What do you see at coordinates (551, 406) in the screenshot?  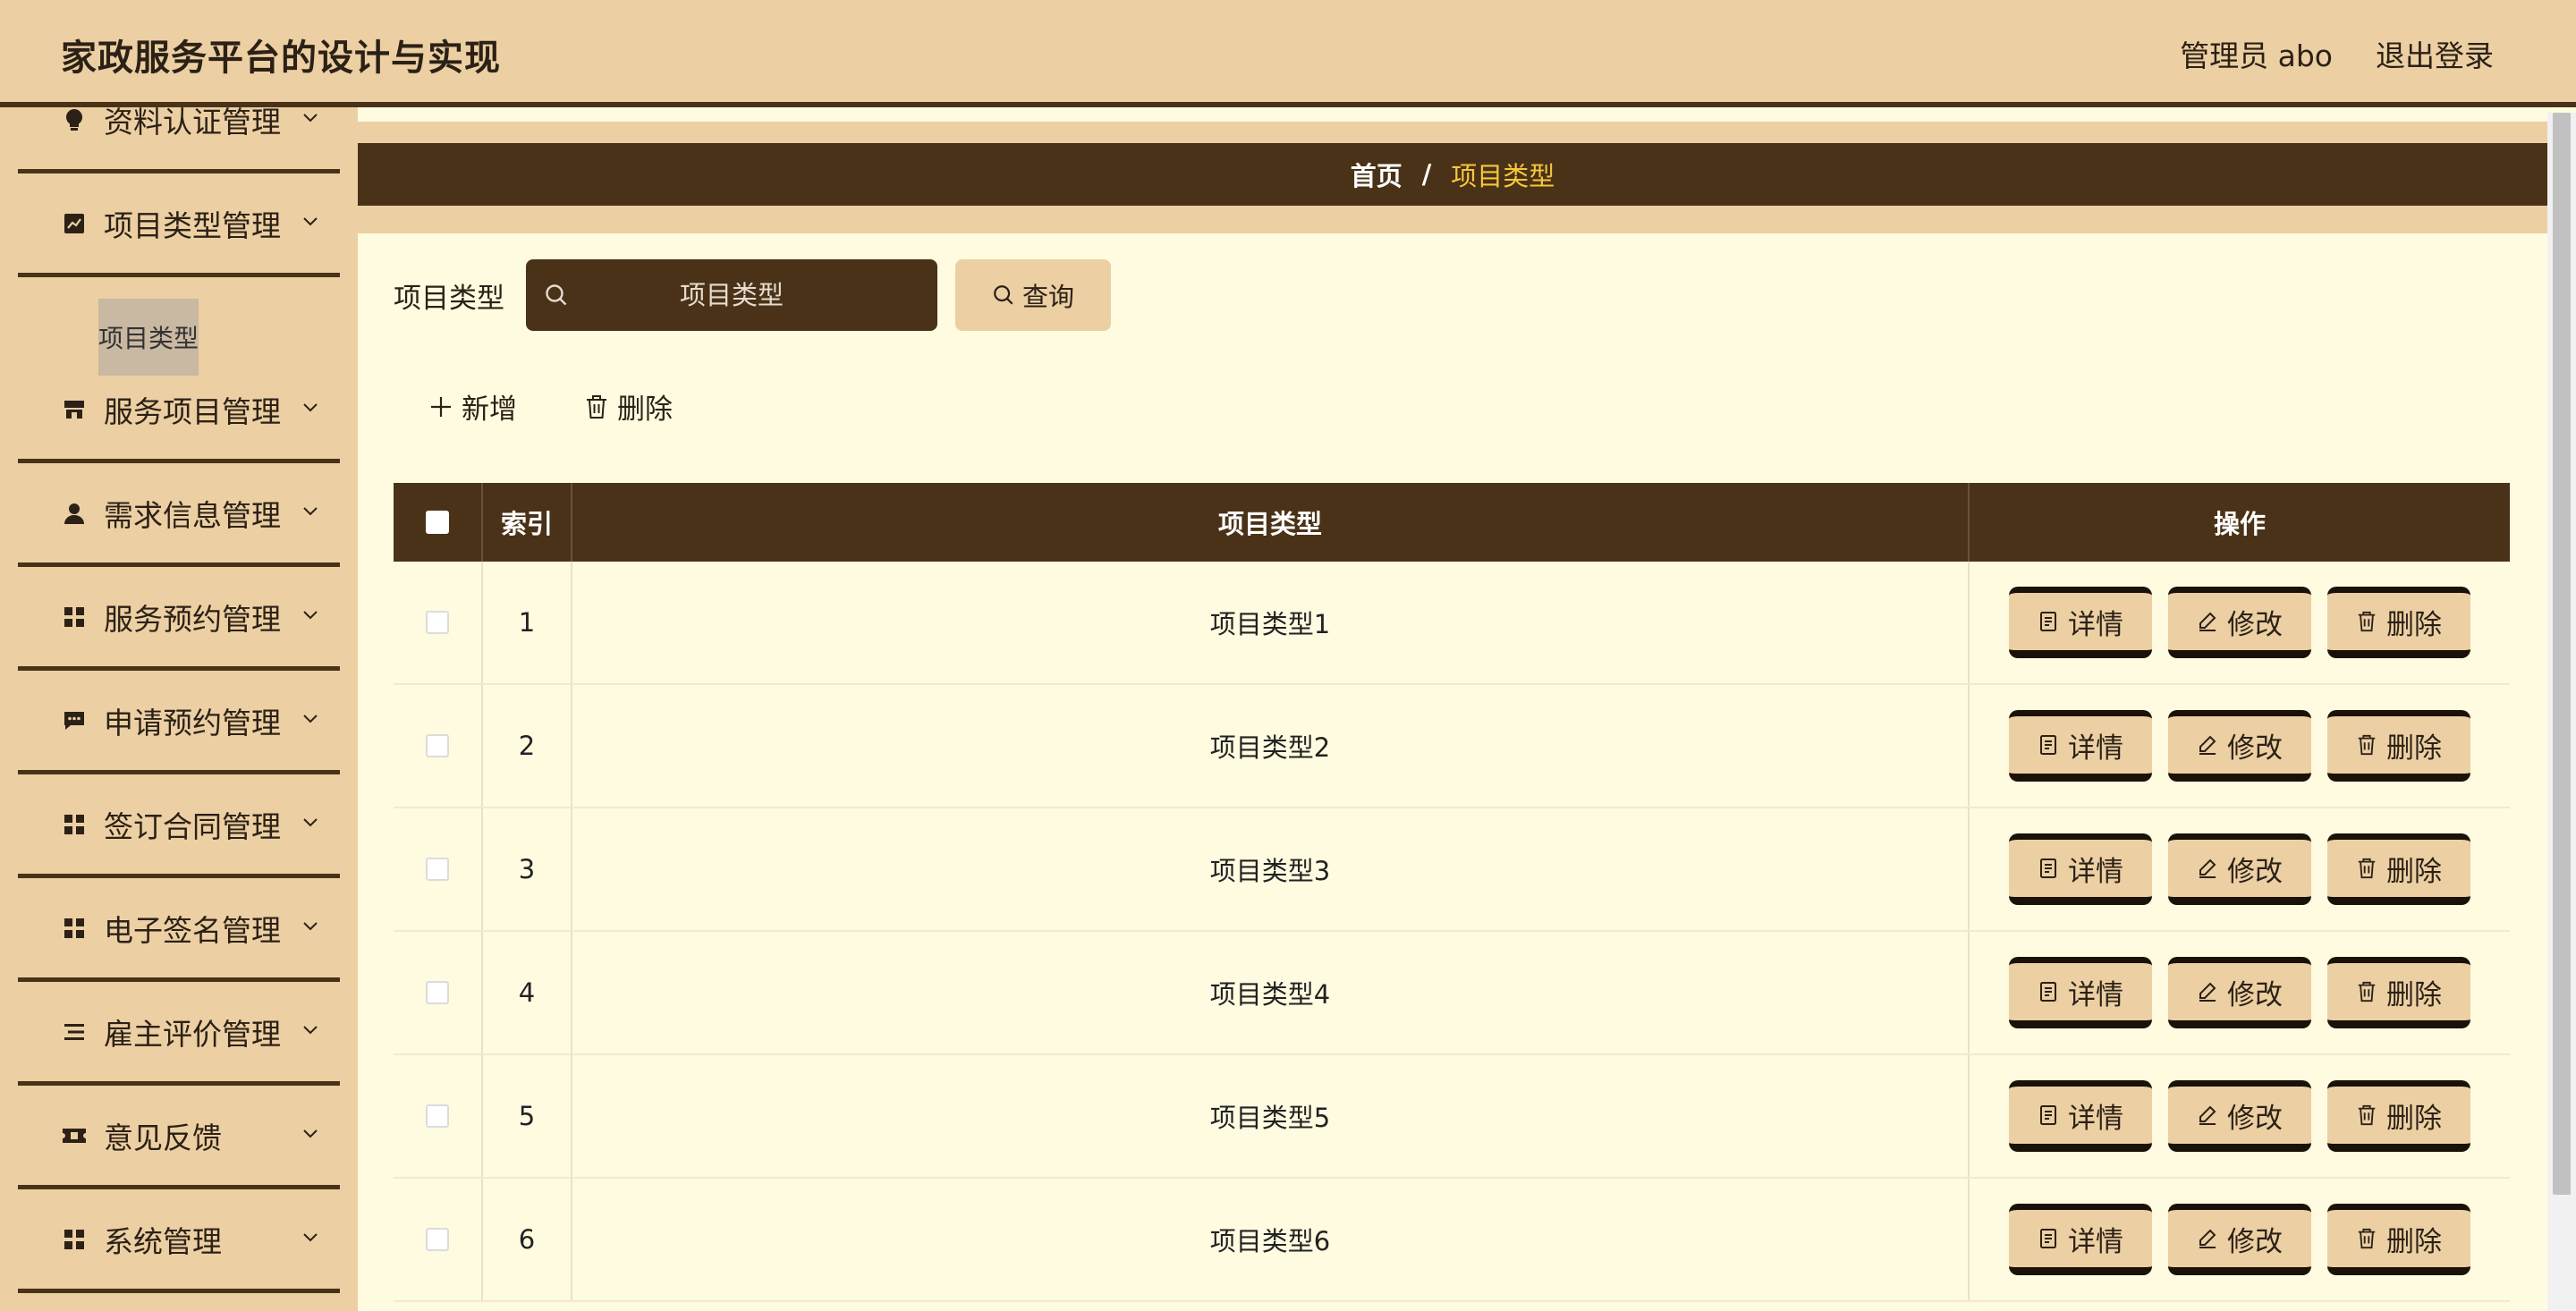 I see `action-row: 新增 删除` at bounding box center [551, 406].